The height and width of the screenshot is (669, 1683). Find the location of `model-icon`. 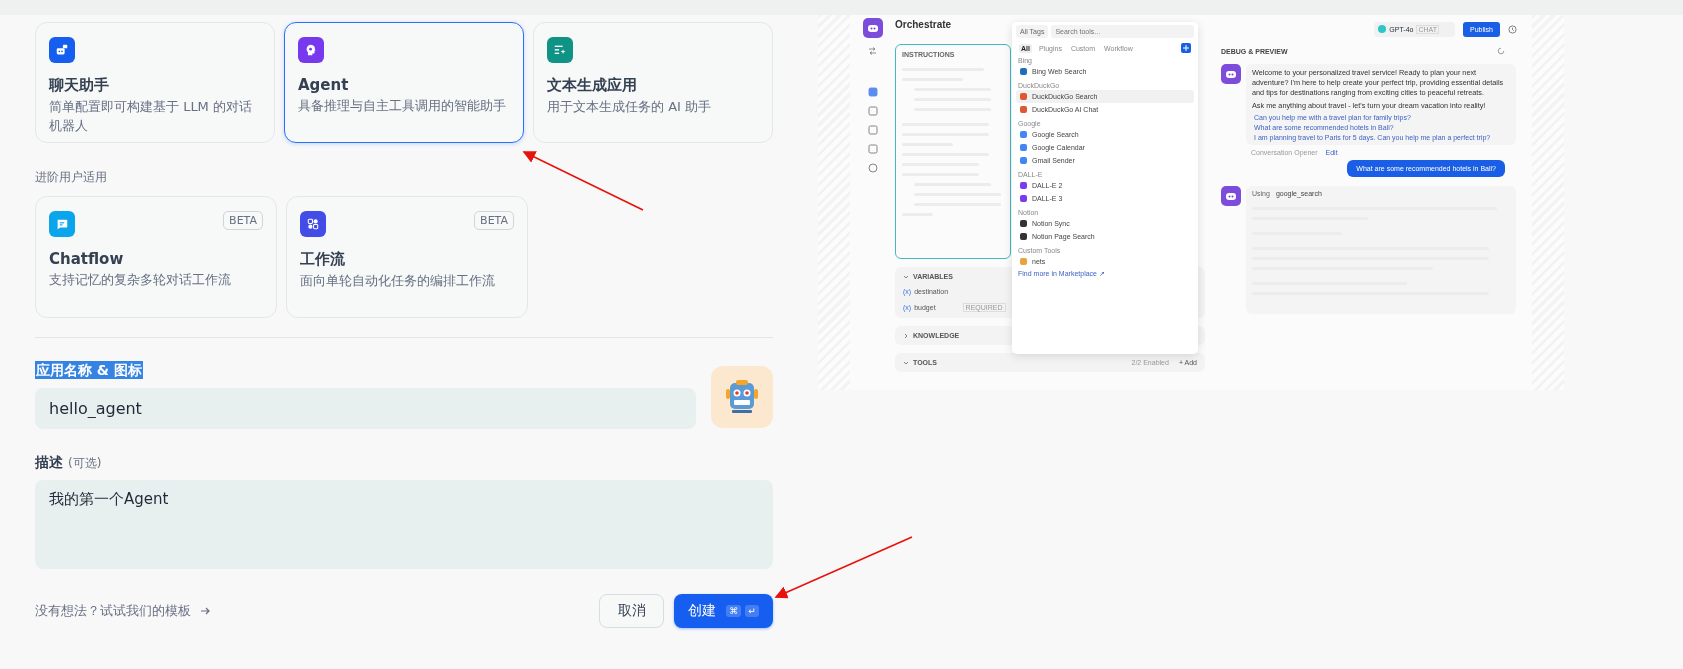

model-icon is located at coordinates (1382, 29).